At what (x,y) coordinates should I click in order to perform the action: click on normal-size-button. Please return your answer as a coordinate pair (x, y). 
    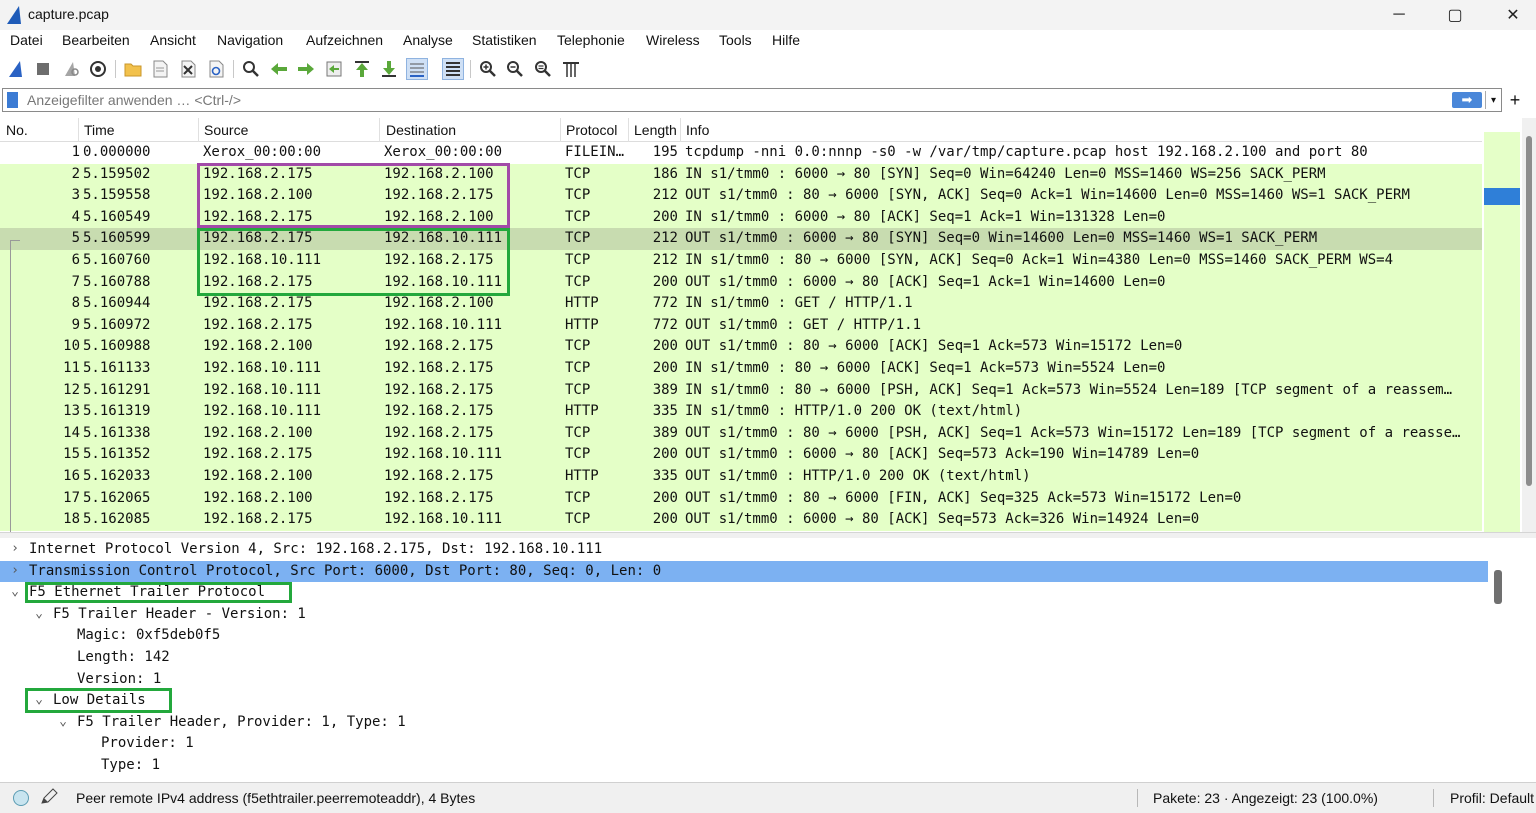
    Looking at the image, I should click on (543, 69).